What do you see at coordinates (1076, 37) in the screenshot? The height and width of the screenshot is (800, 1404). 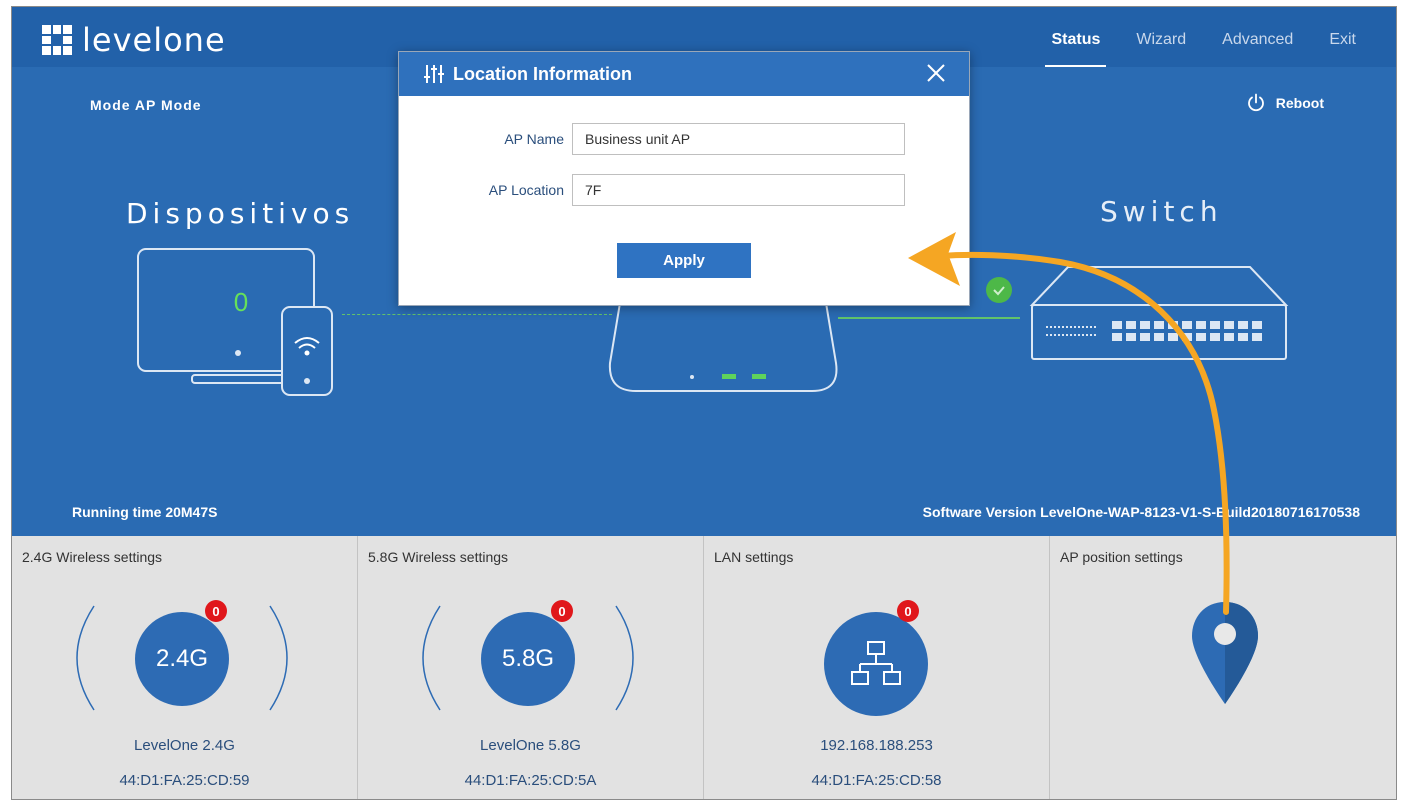 I see `nav-status: Status` at bounding box center [1076, 37].